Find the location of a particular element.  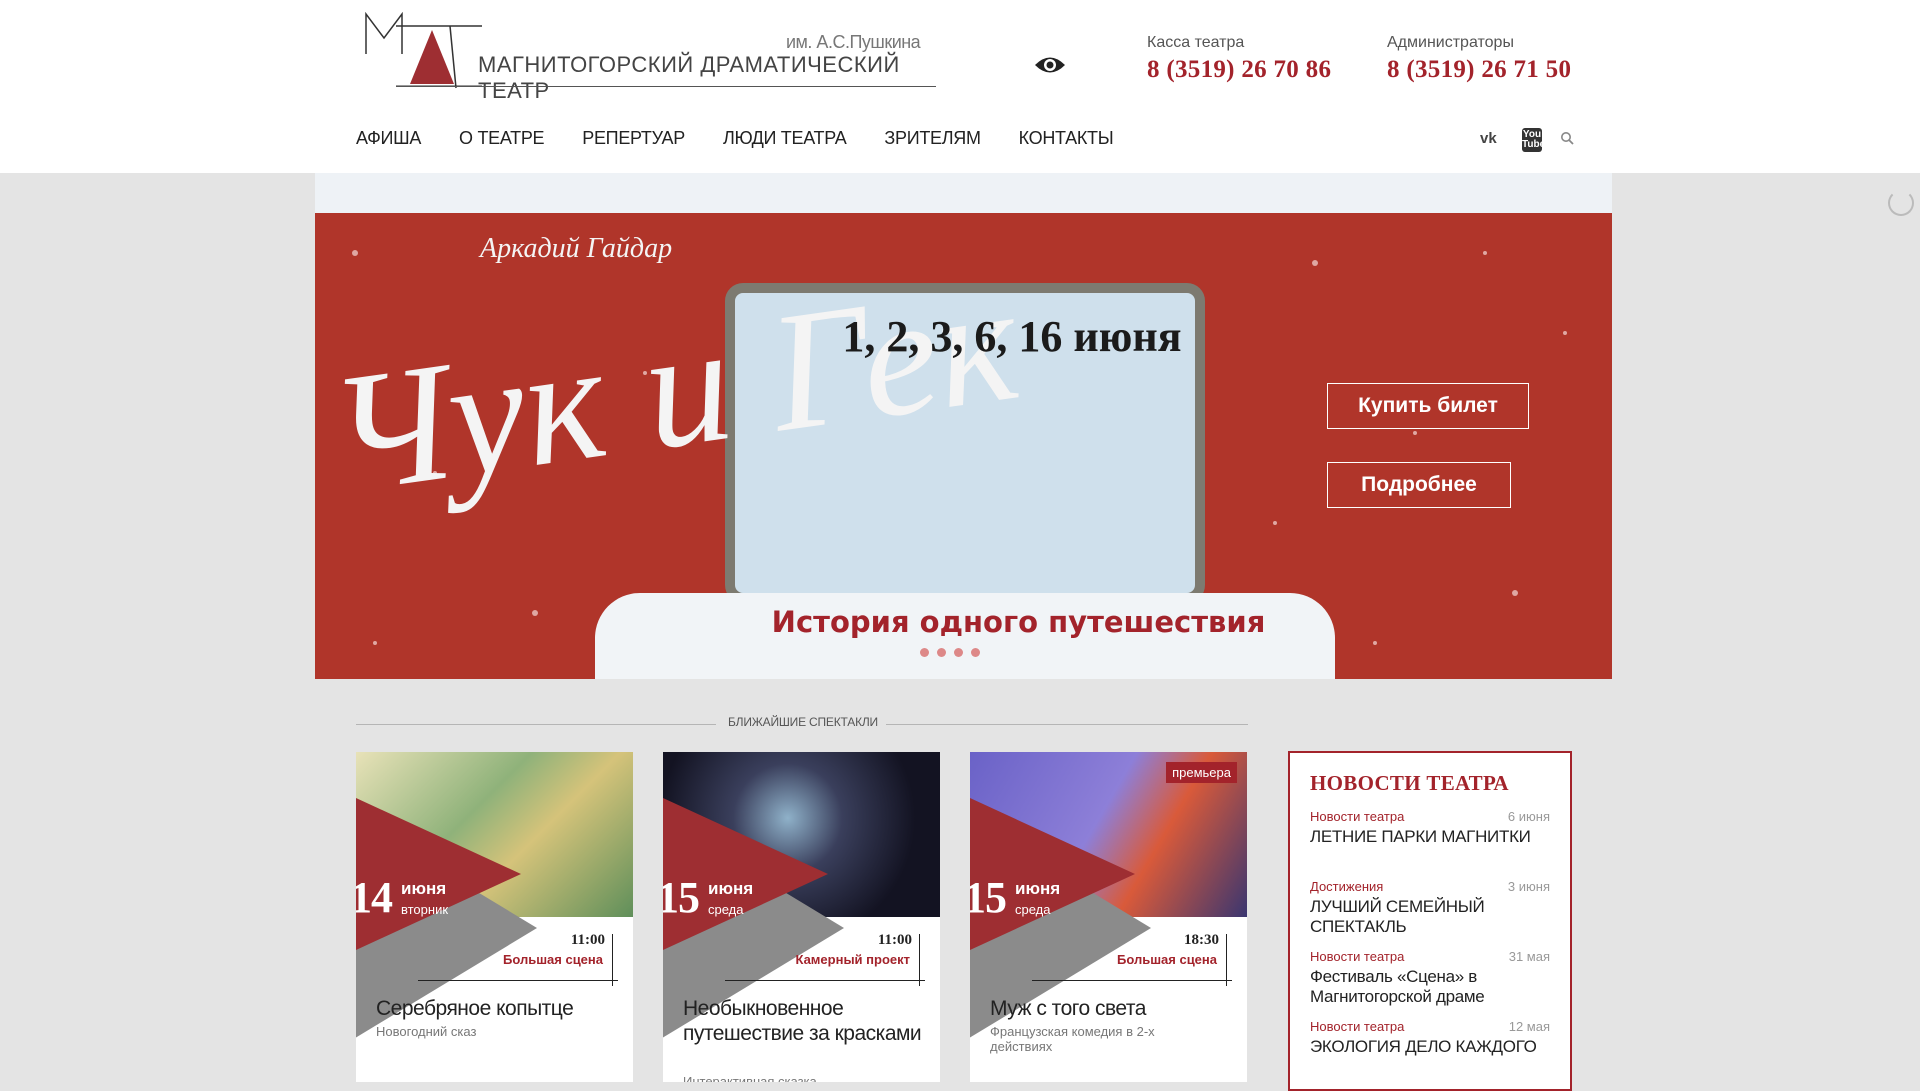

buy-ticket-button: Купить билет is located at coordinates (1428, 406).